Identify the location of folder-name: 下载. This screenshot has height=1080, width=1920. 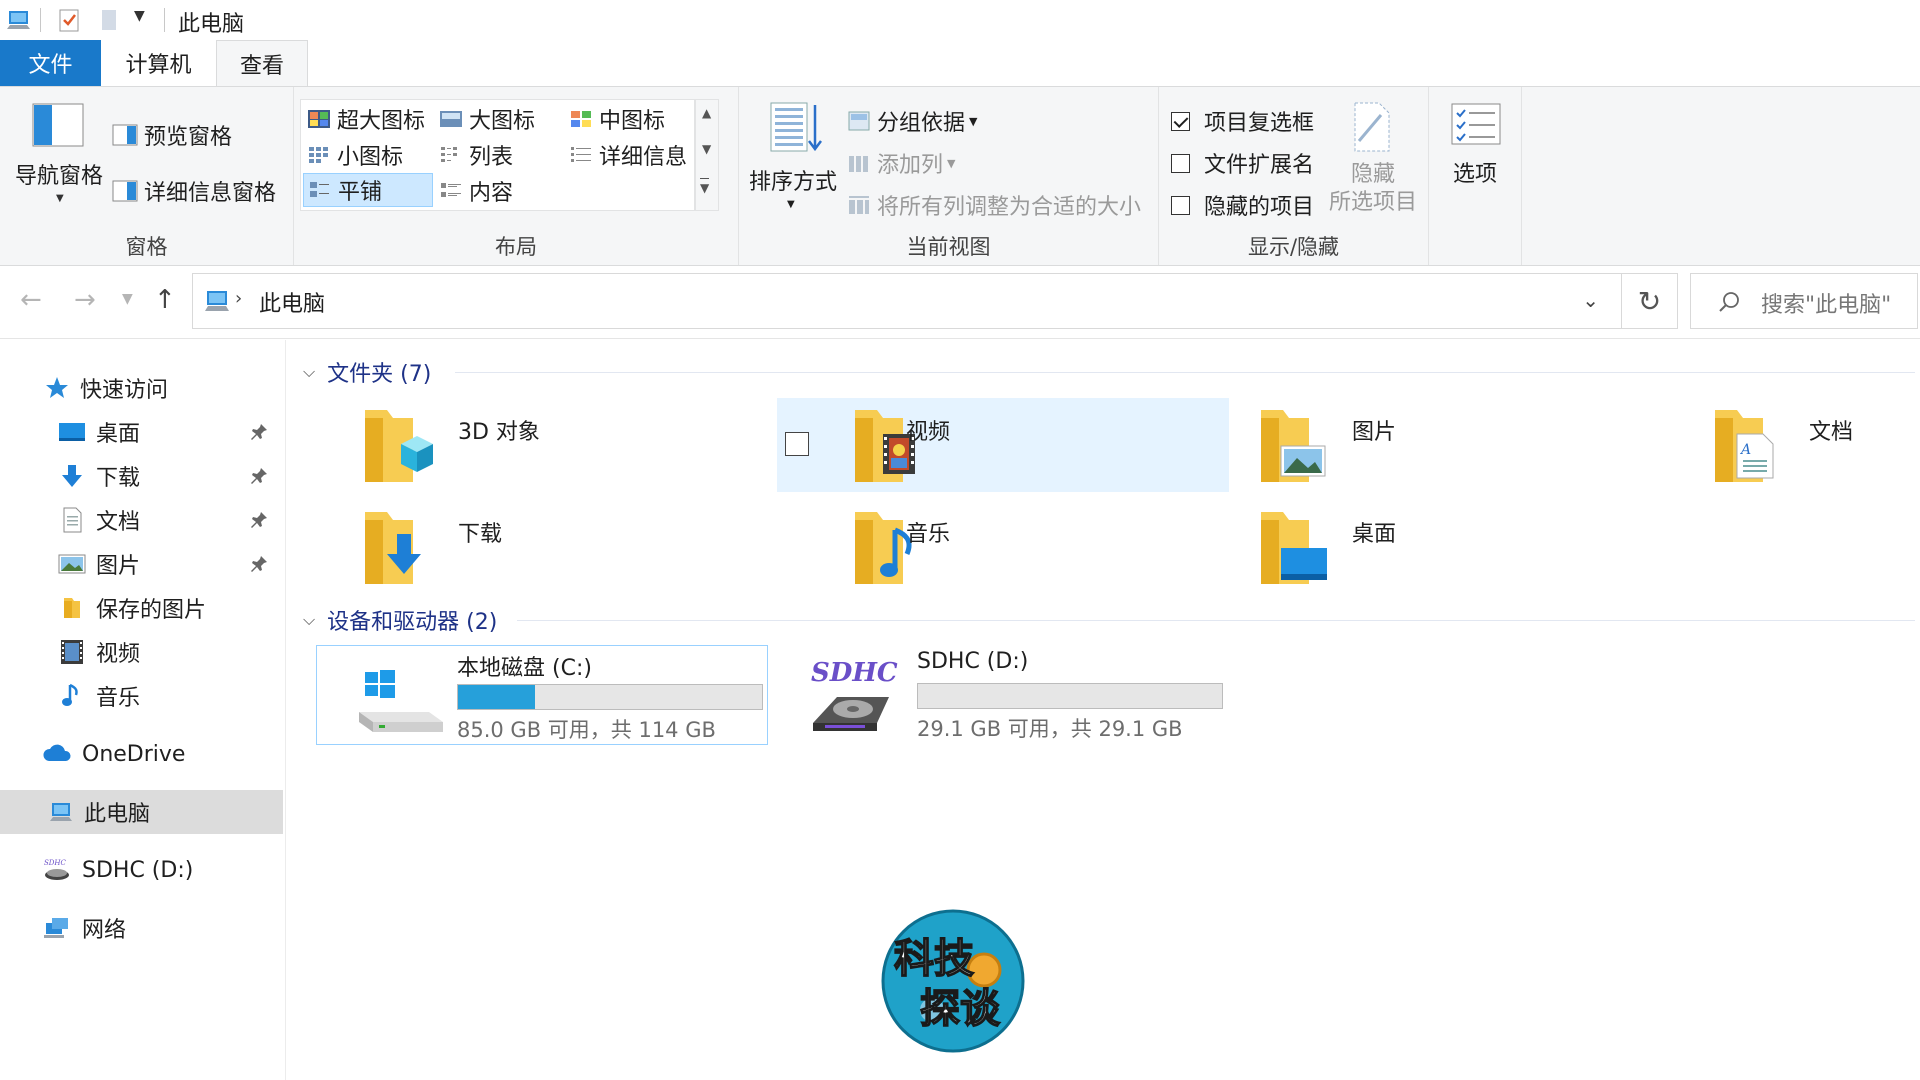
(480, 534).